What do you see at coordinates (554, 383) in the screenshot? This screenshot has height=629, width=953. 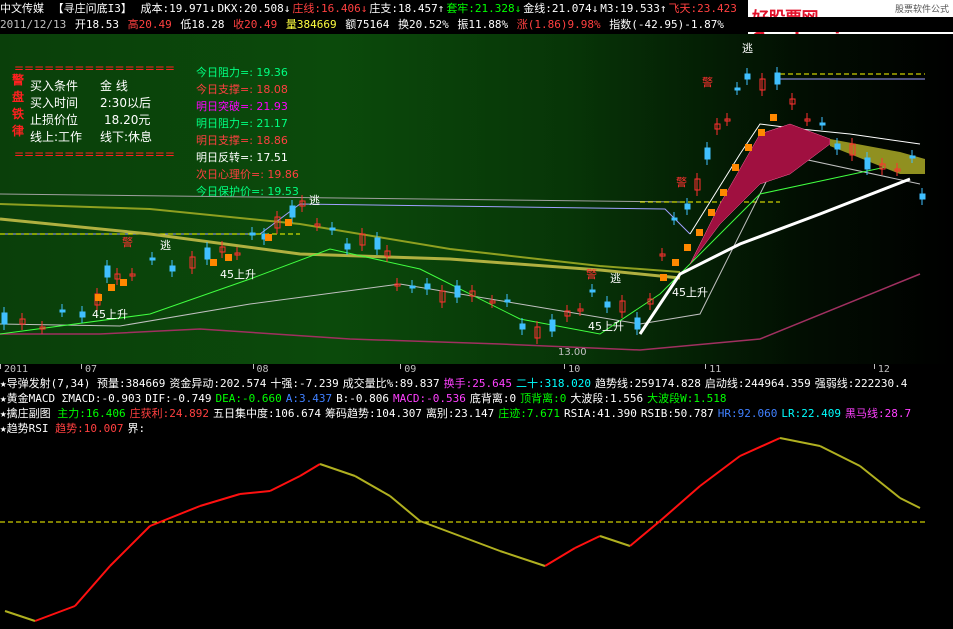 I see `indicator-value-5: 二十:318.020` at bounding box center [554, 383].